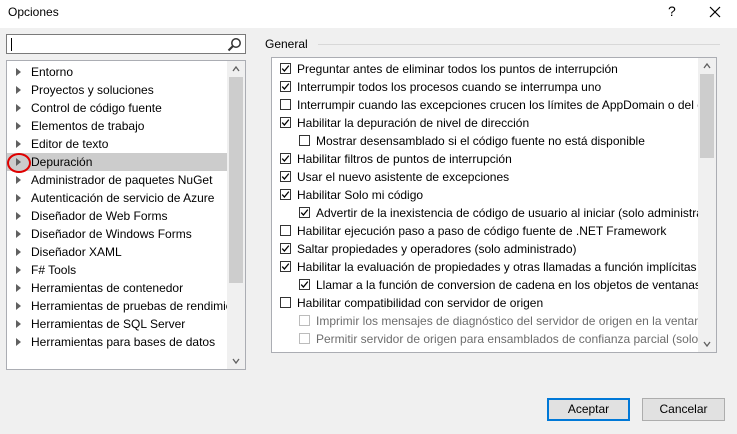 This screenshot has height=434, width=737. Describe the element at coordinates (707, 205) in the screenshot. I see `options-scrollbar` at that location.